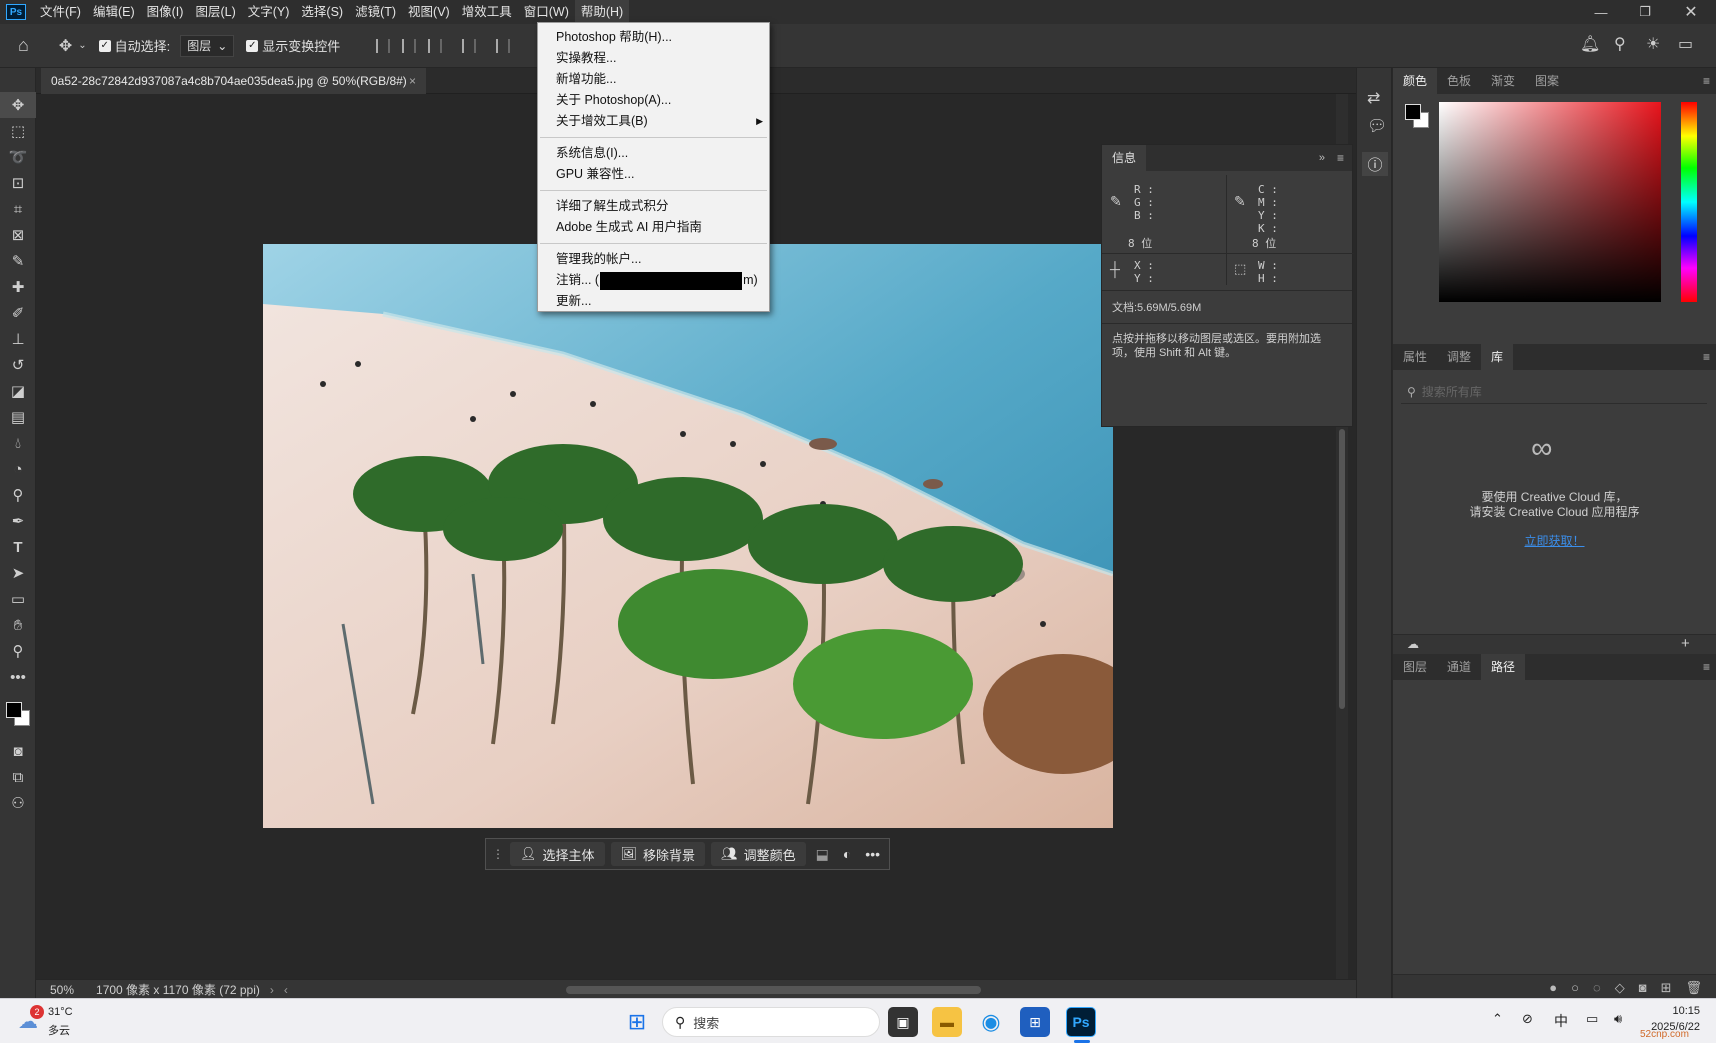 This screenshot has width=1716, height=1043. I want to click on photoshop-logo-icon: Ps, so click(16, 12).